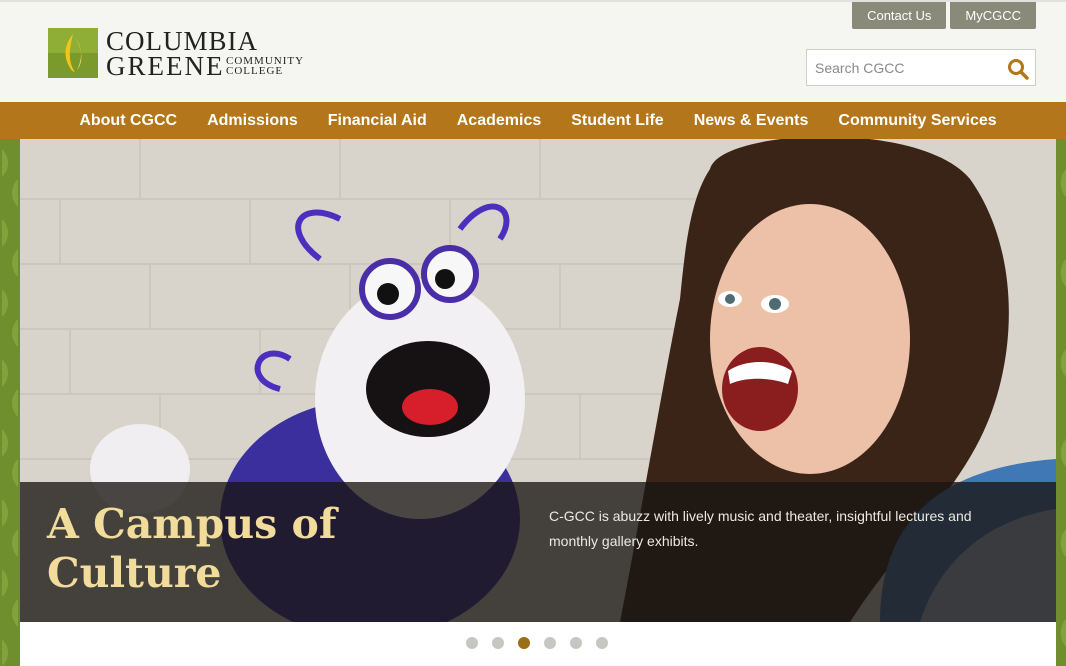 The image size is (1066, 666). Describe the element at coordinates (993, 15) in the screenshot. I see `mycgcc-link: MyCGCC` at that location.